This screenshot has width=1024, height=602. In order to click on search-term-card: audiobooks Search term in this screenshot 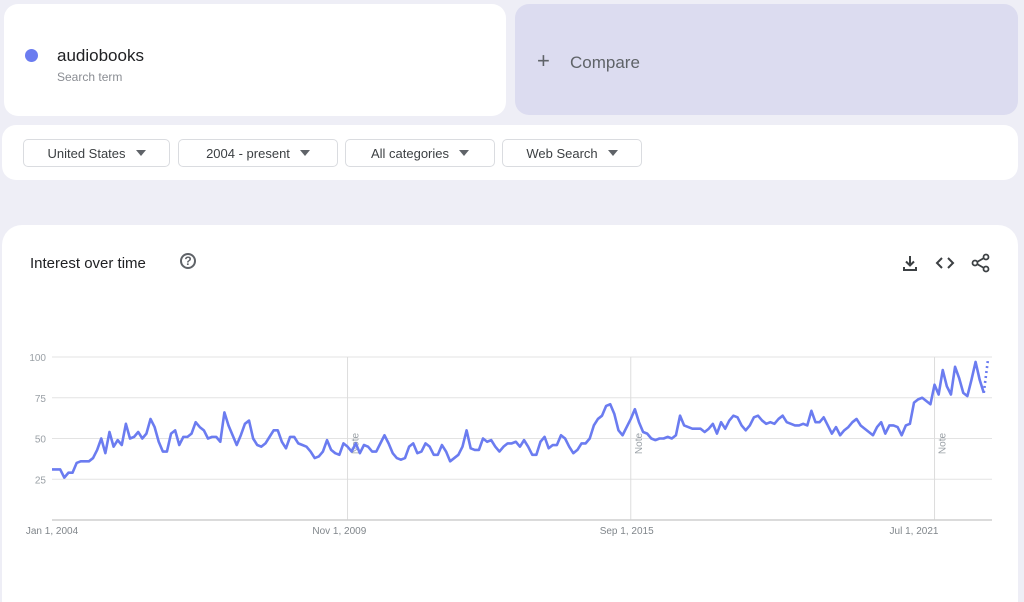, I will do `click(255, 60)`.